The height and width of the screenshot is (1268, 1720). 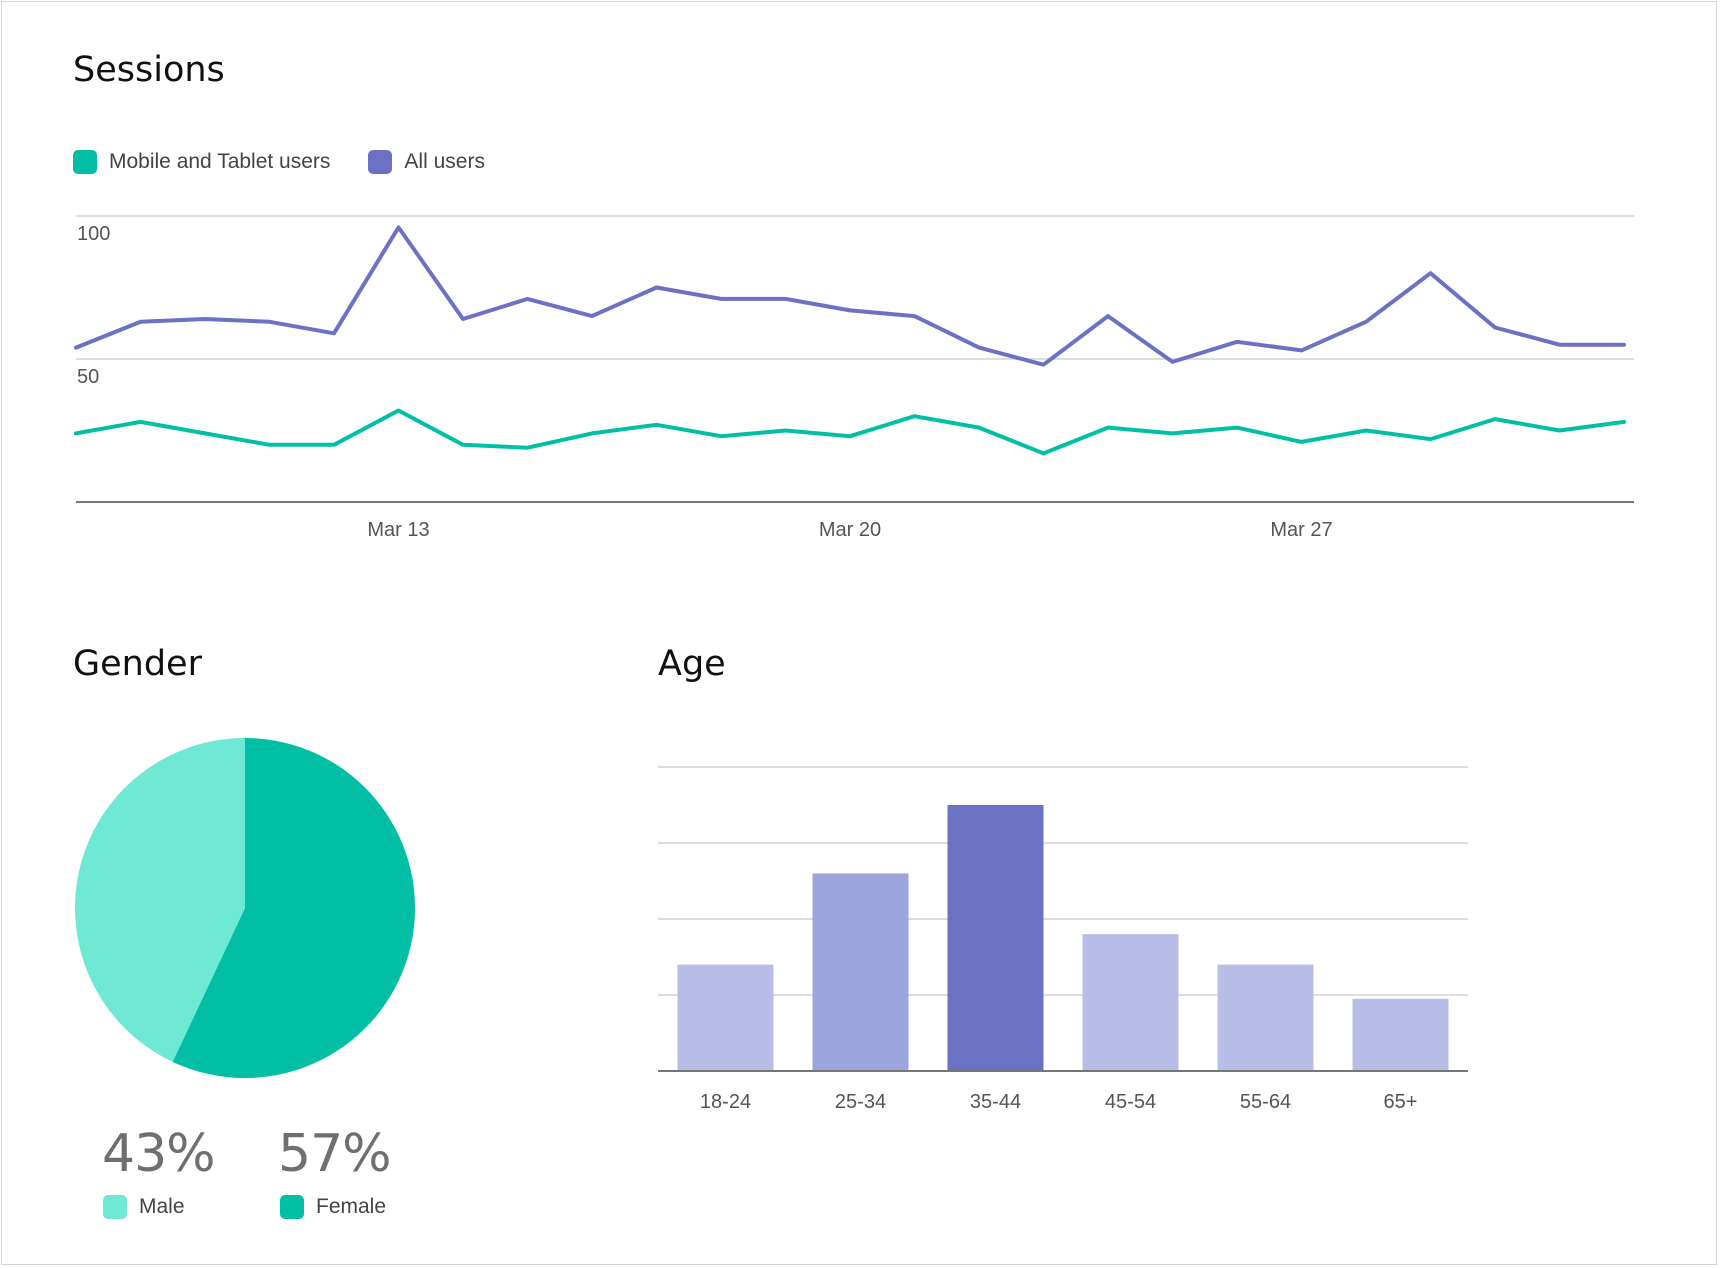 I want to click on female-percent: 57%, so click(x=335, y=1154).